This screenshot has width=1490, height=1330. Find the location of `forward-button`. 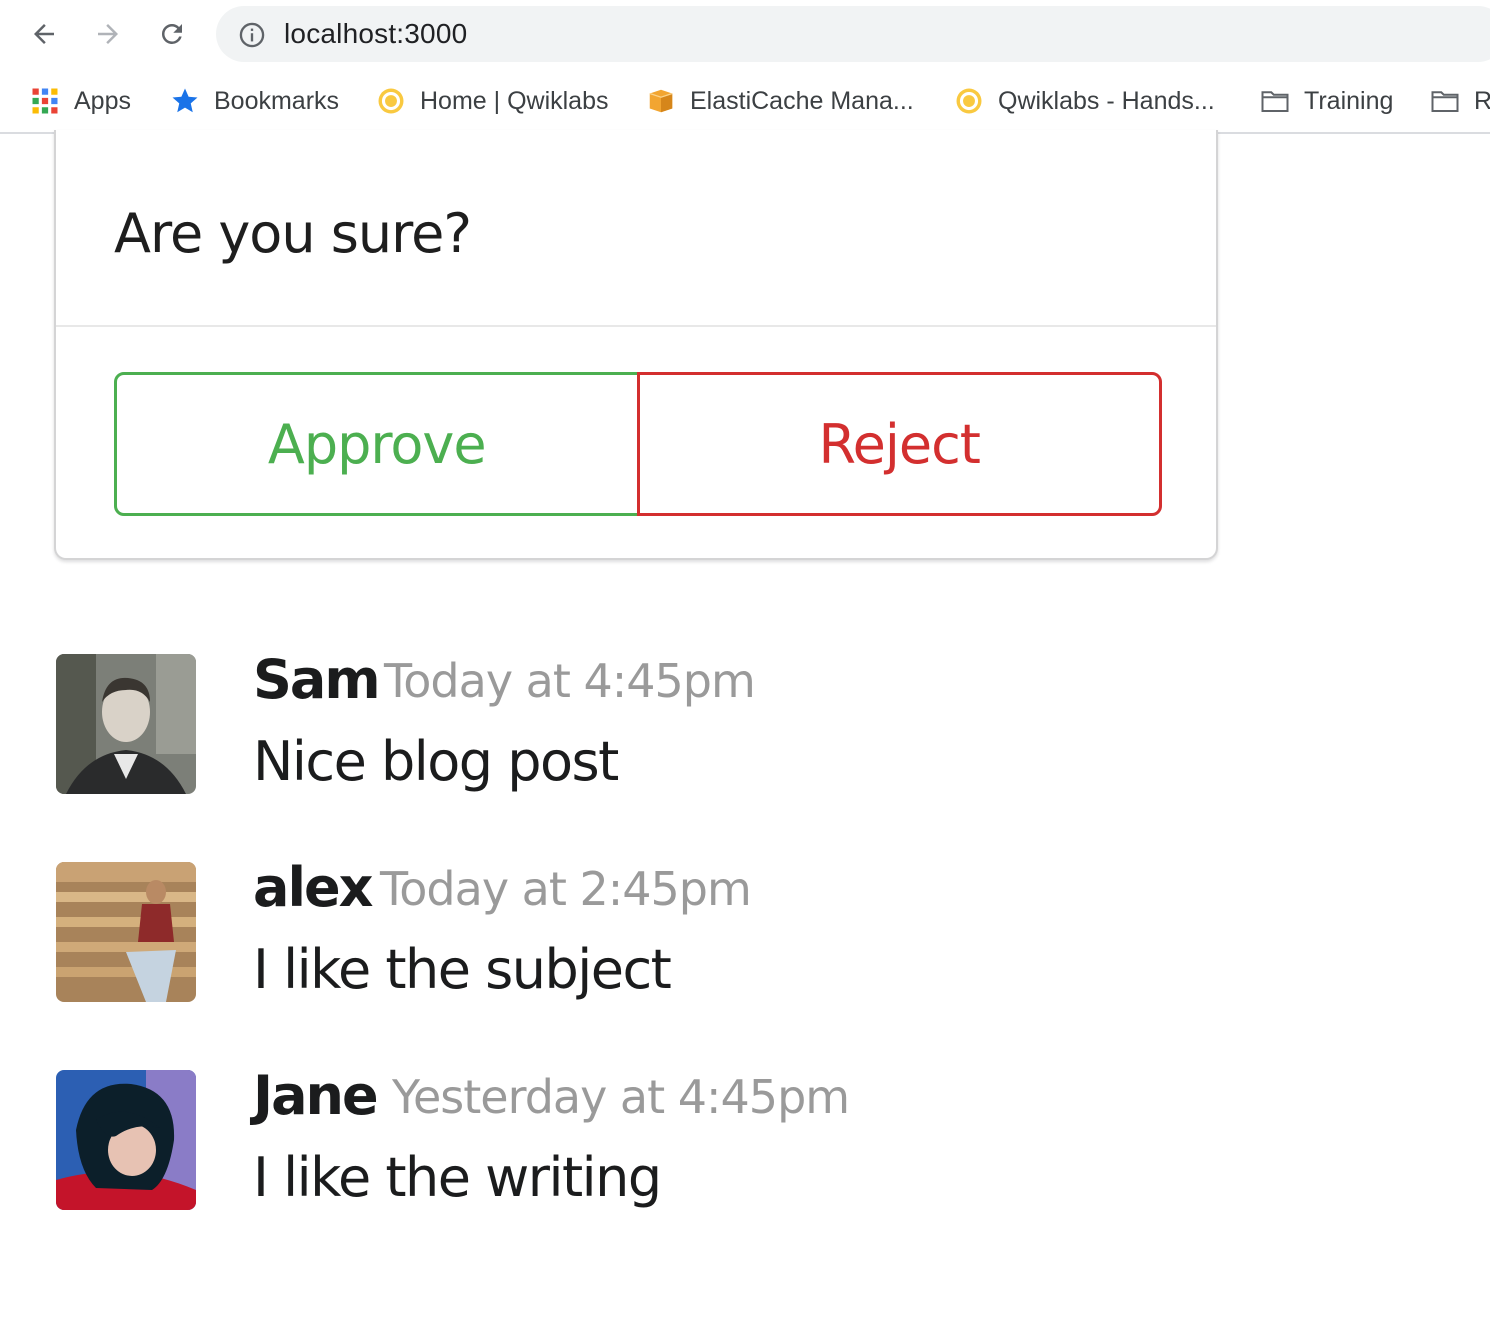

forward-button is located at coordinates (108, 34).